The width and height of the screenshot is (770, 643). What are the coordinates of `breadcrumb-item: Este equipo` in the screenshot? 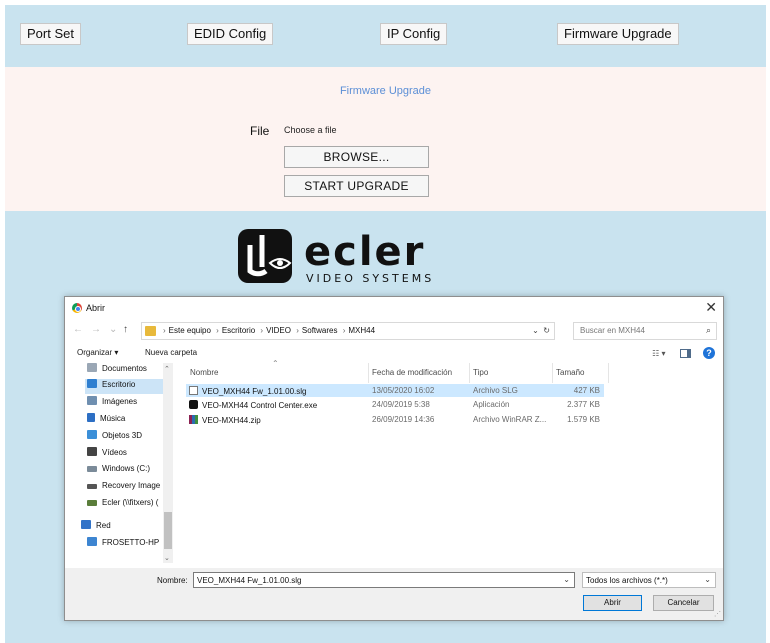 It's located at (190, 330).